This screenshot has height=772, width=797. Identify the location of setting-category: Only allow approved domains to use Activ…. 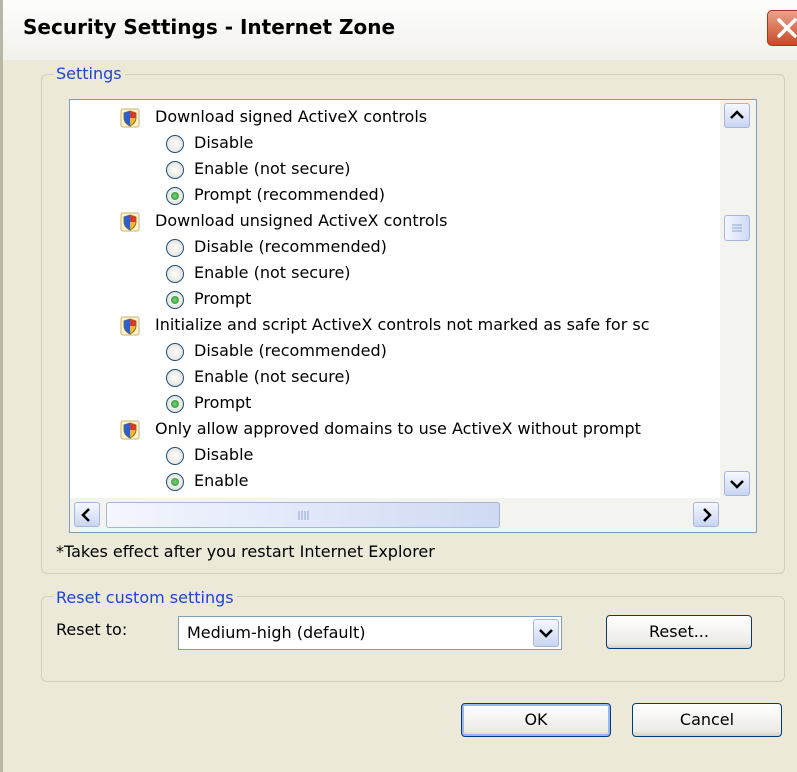
(395, 430).